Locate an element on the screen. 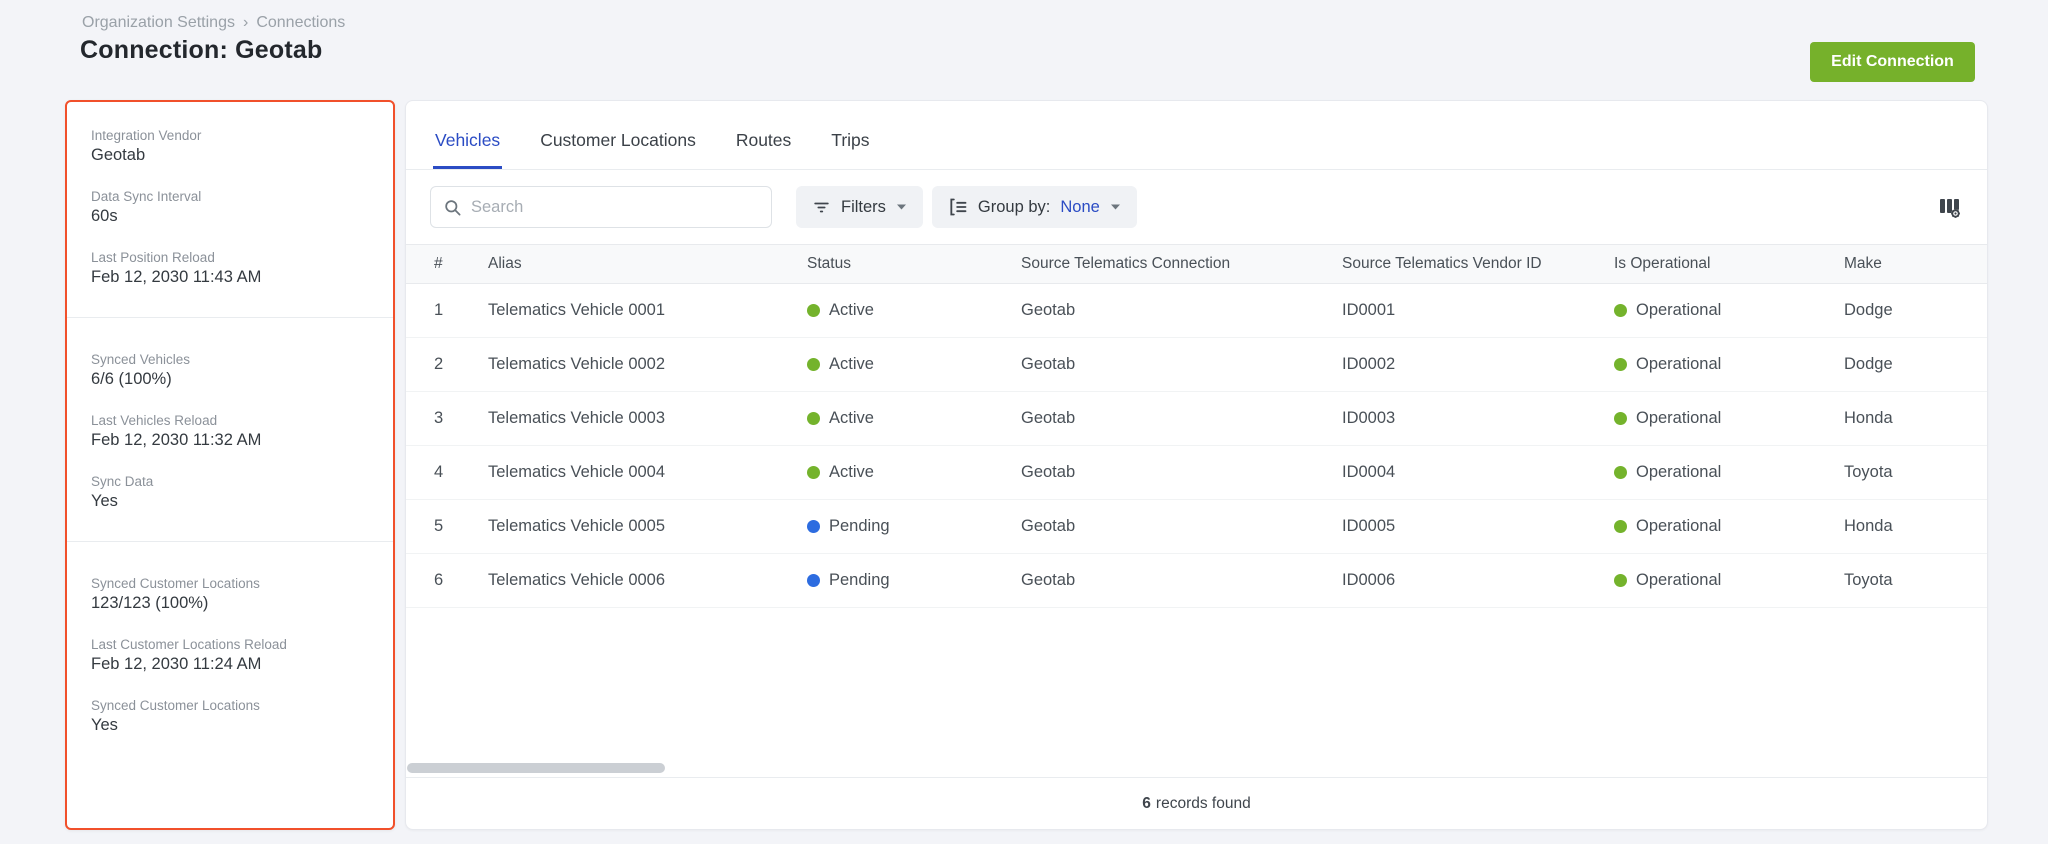  tab-trips: Trips is located at coordinates (850, 149).